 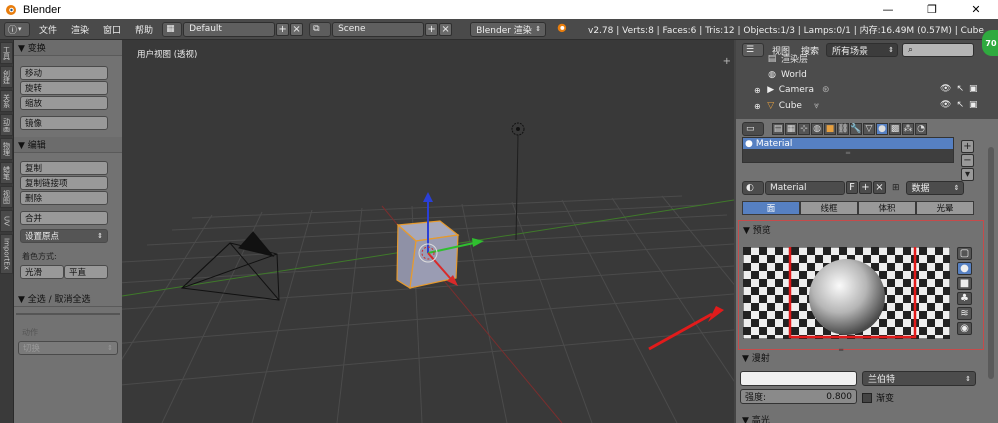 I want to click on data-tab-icon: ▽, so click(x=869, y=129).